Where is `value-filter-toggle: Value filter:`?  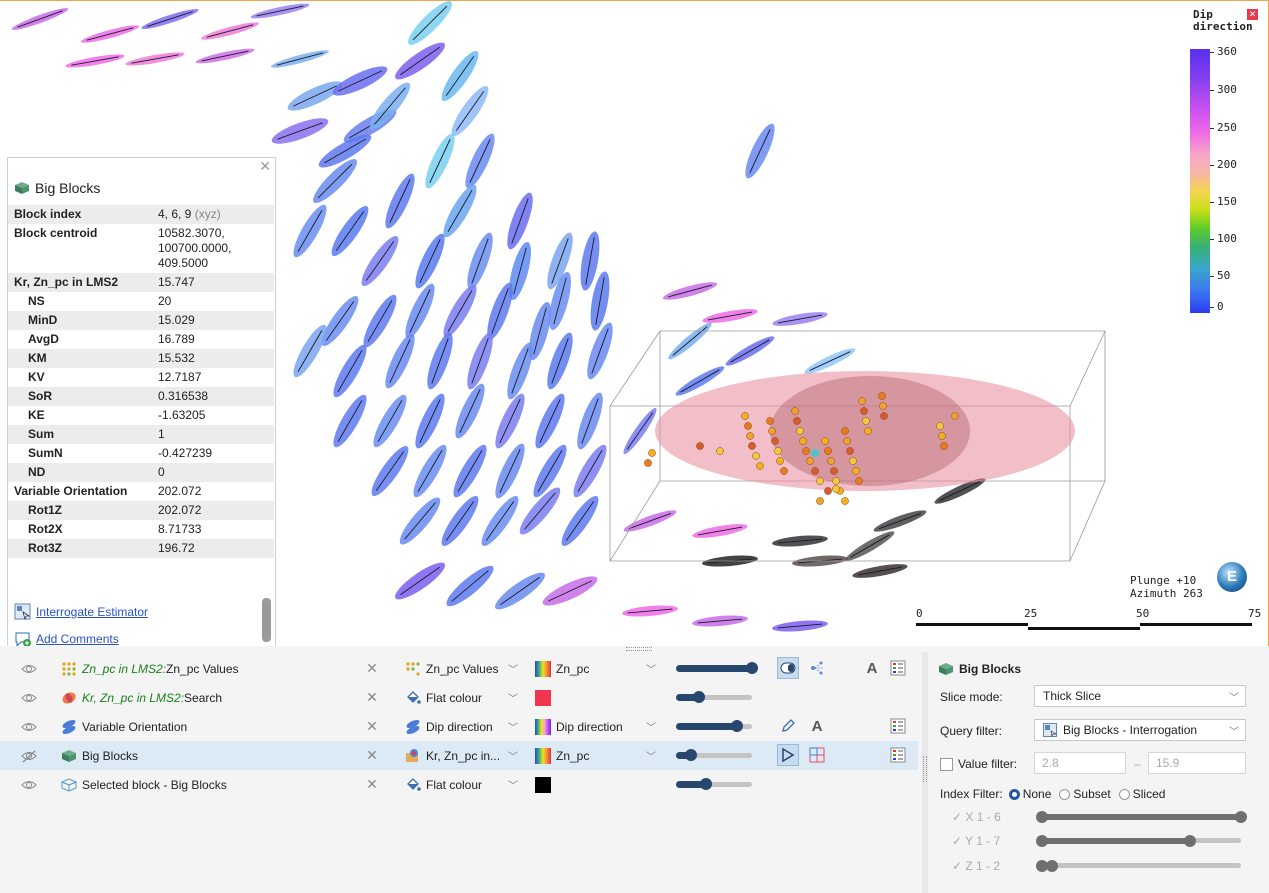 value-filter-toggle: Value filter: is located at coordinates (978, 764).